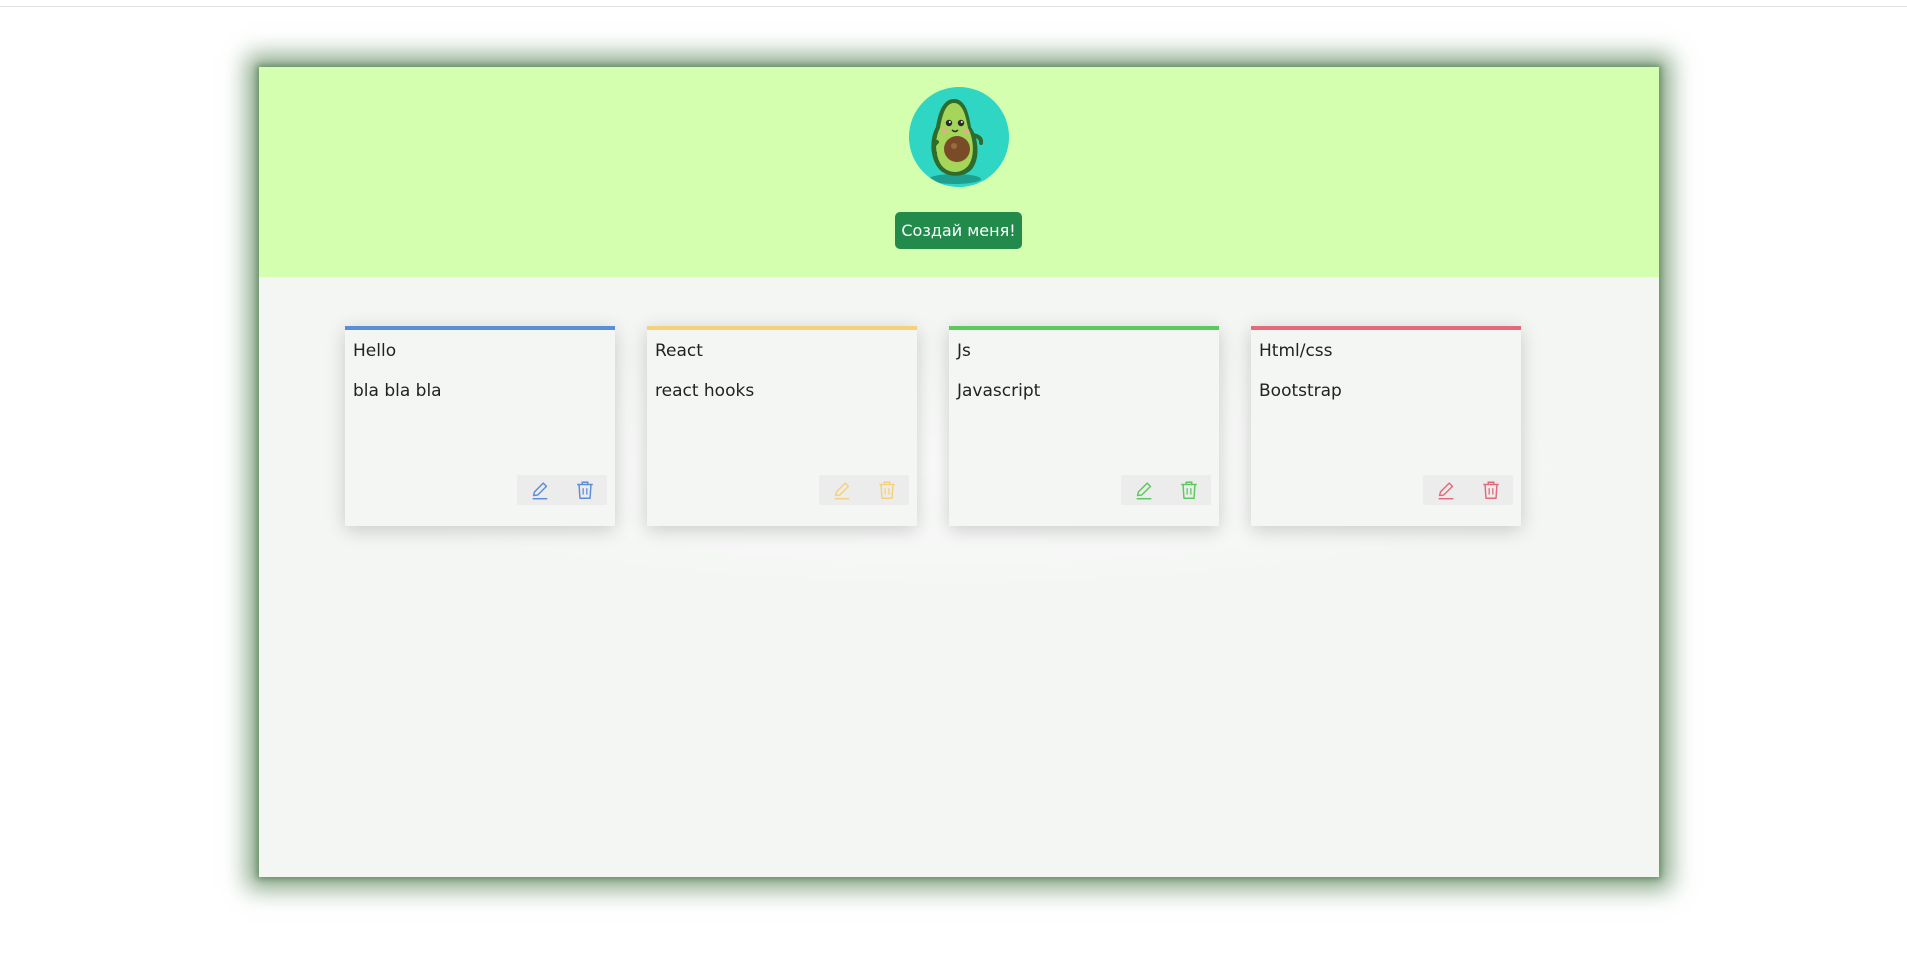 The height and width of the screenshot is (959, 1907). I want to click on note-card: React react hooks, so click(782, 426).